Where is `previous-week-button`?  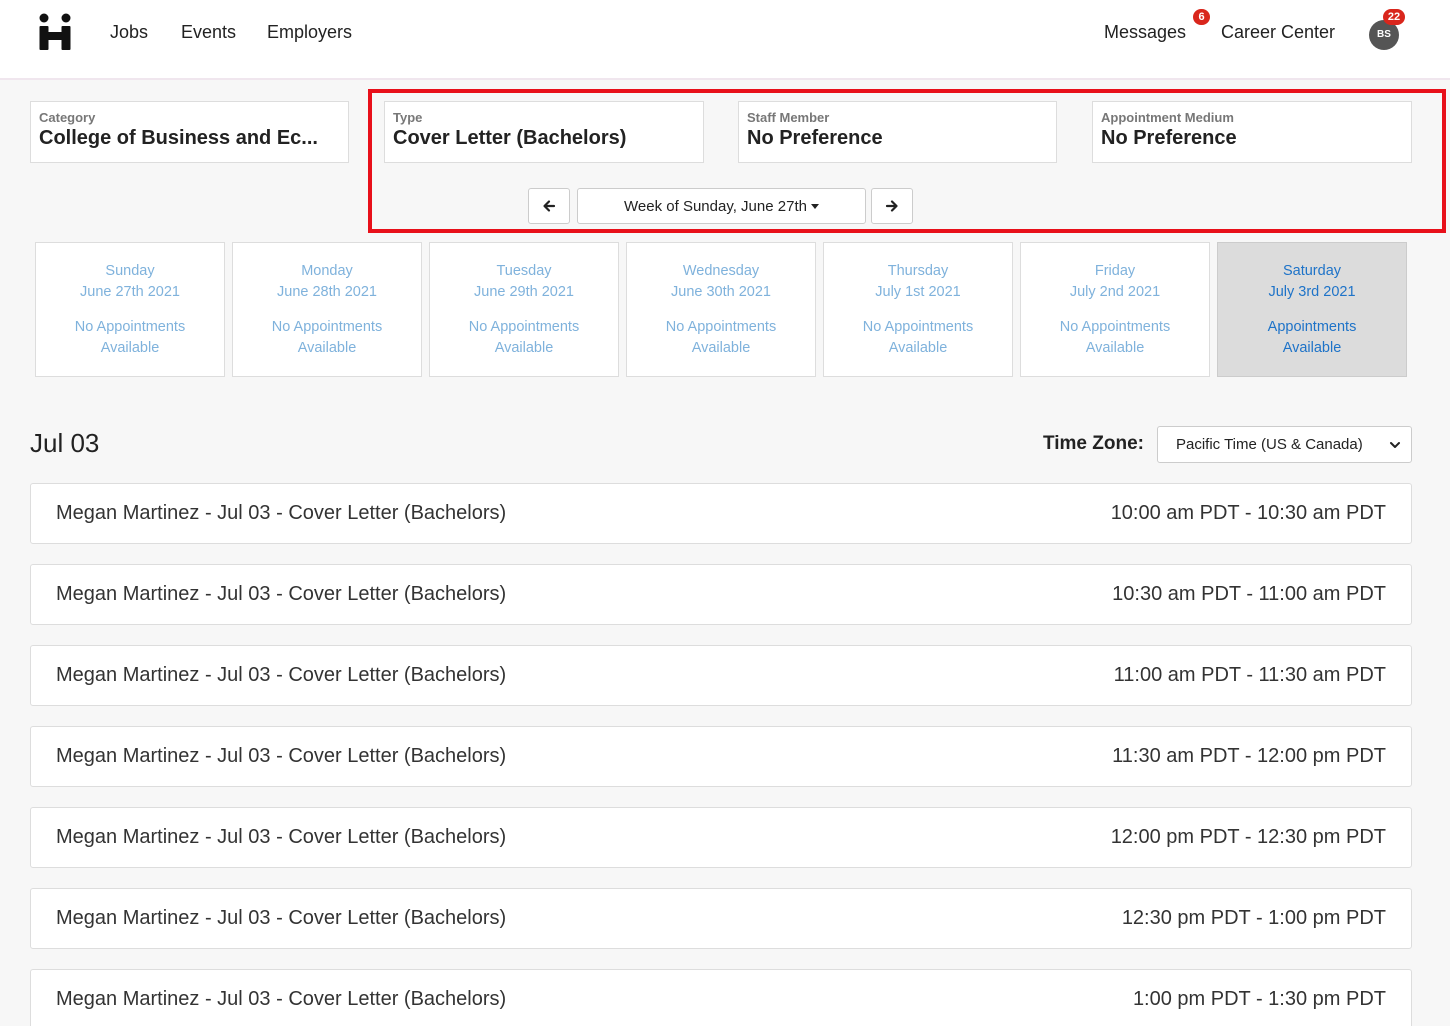
previous-week-button is located at coordinates (549, 206).